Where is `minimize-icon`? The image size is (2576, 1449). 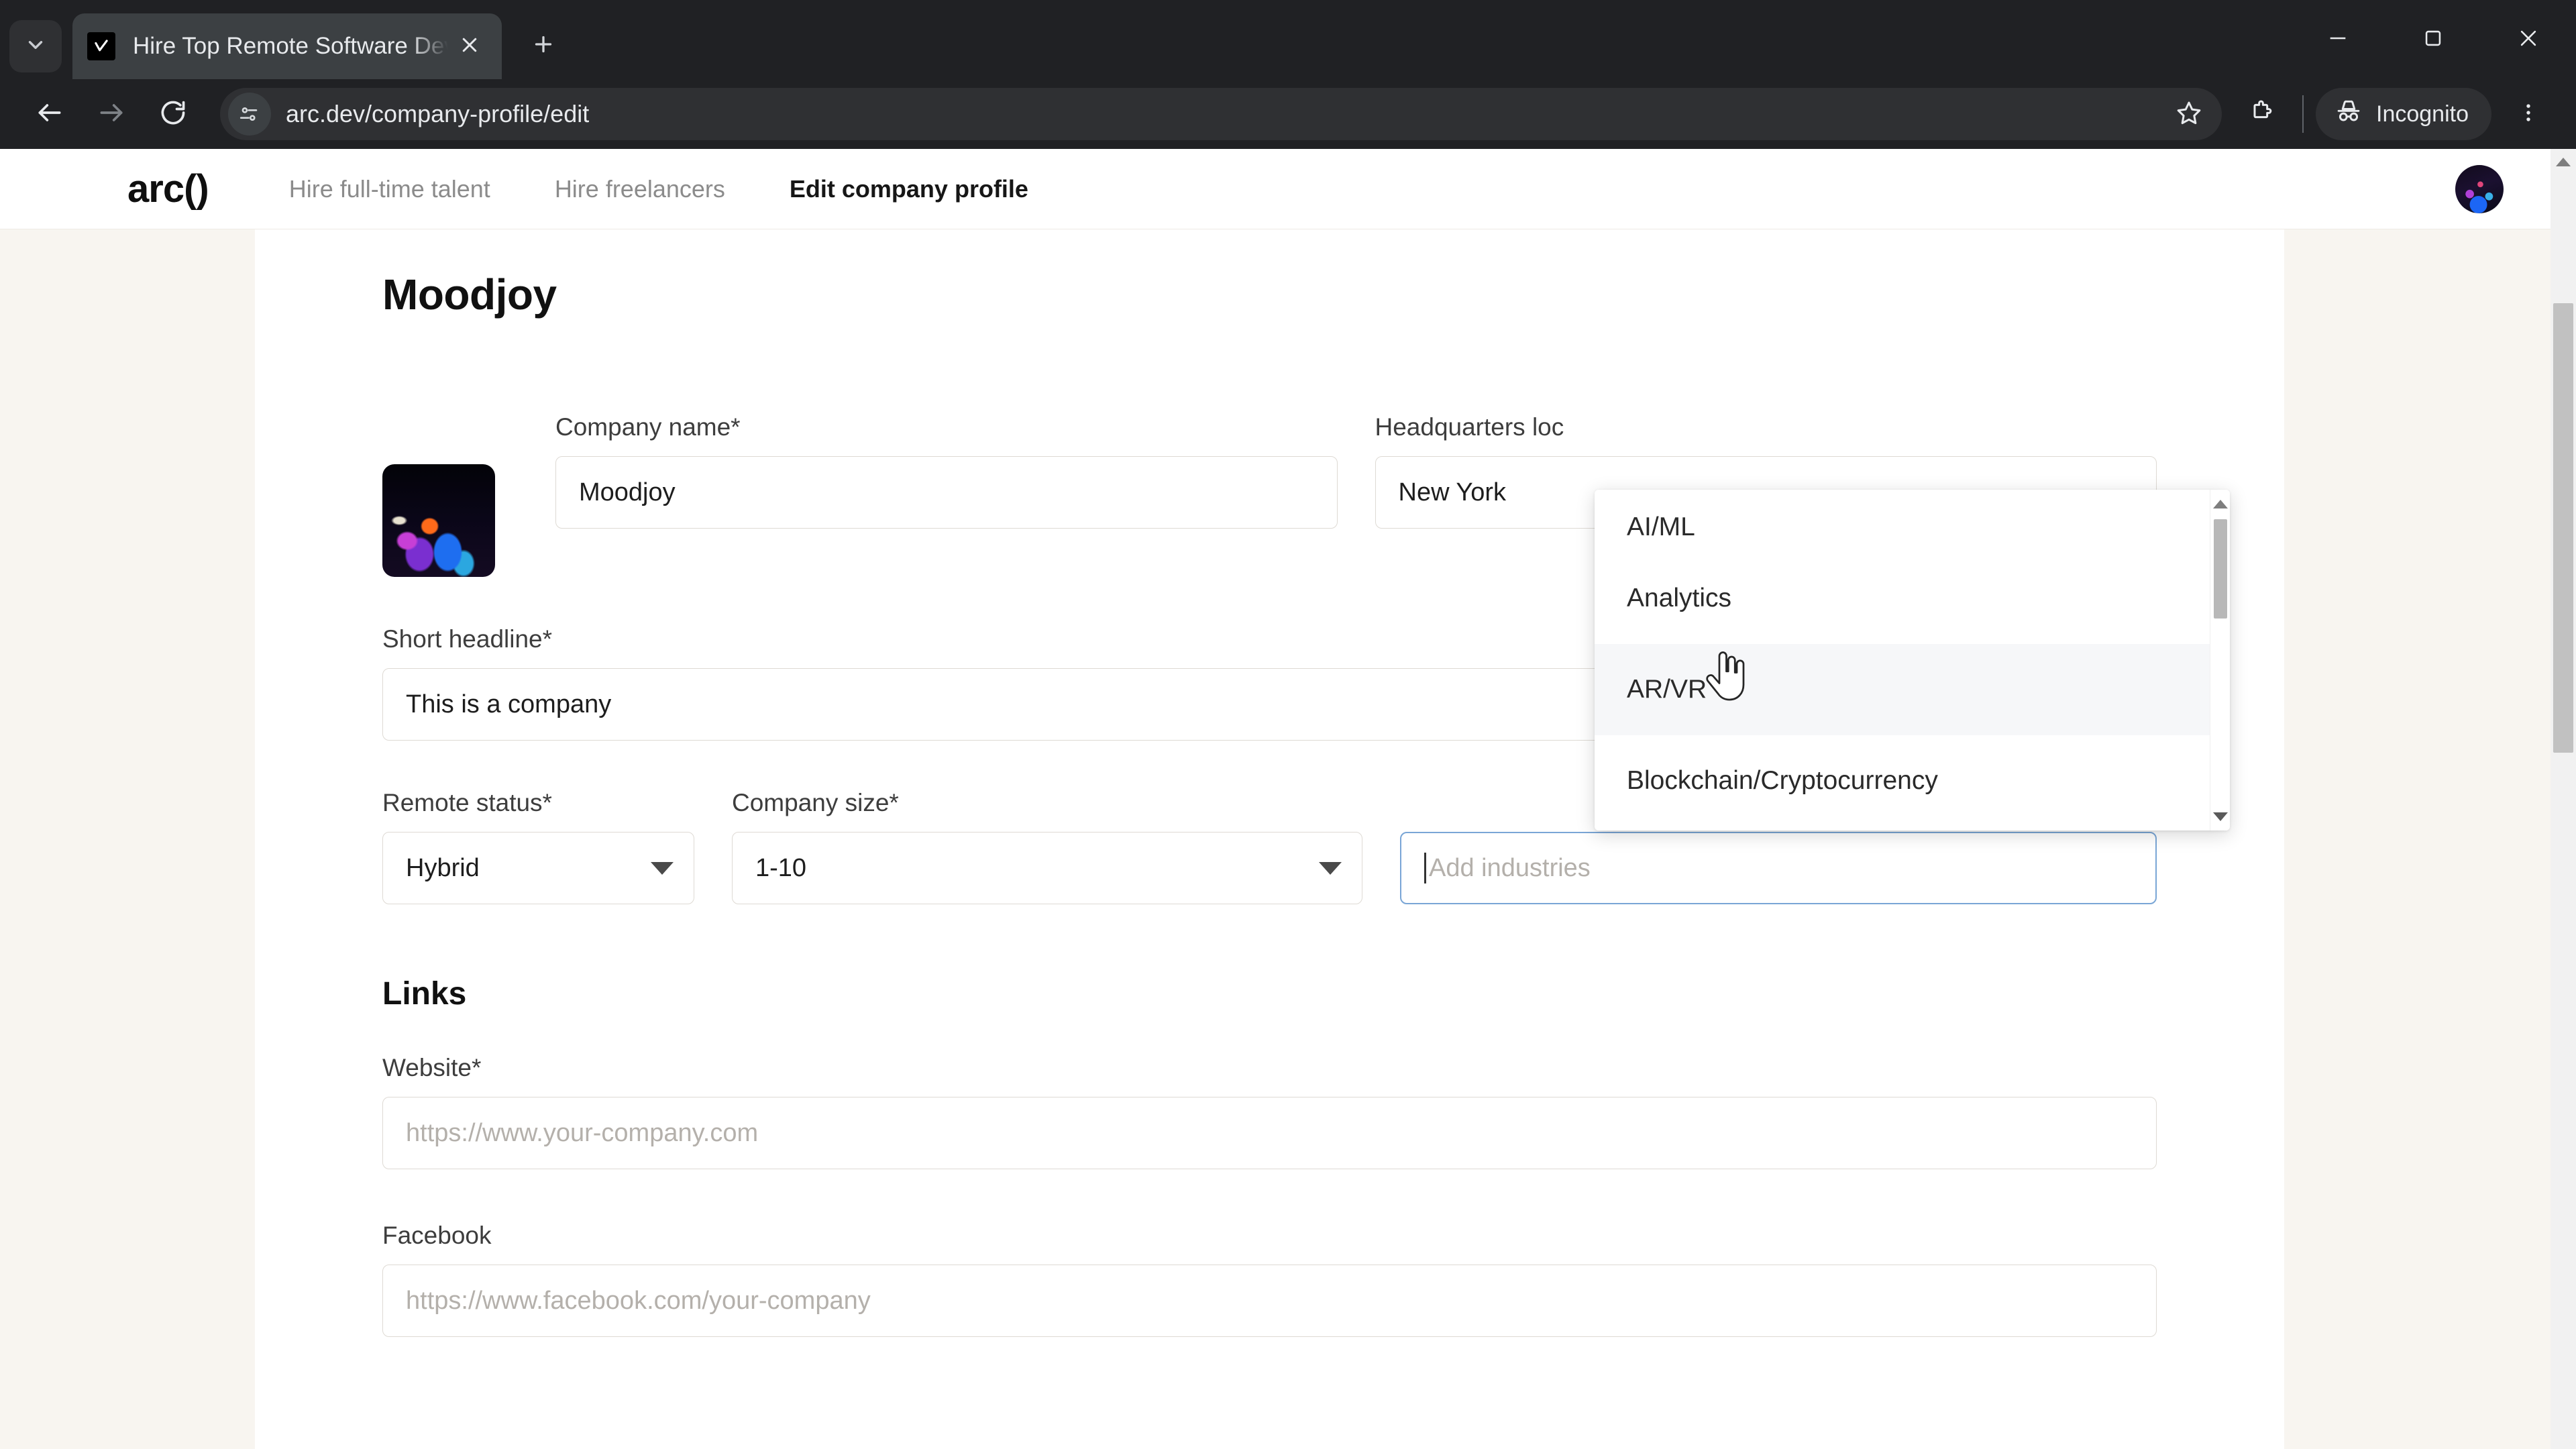
minimize-icon is located at coordinates (2337, 40).